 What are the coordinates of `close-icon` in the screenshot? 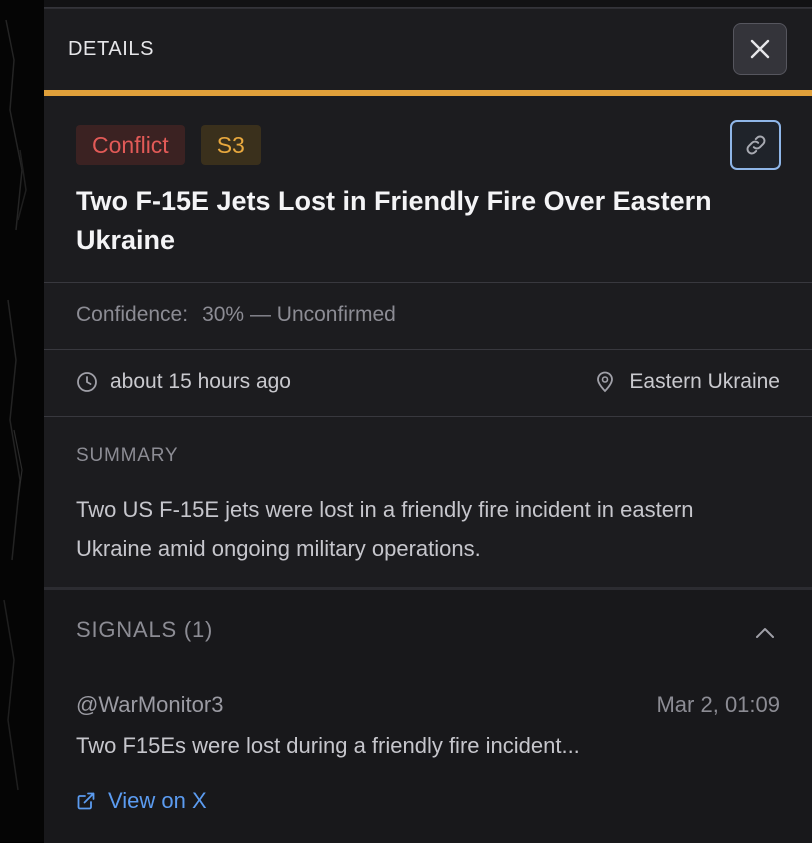 It's located at (760, 49).